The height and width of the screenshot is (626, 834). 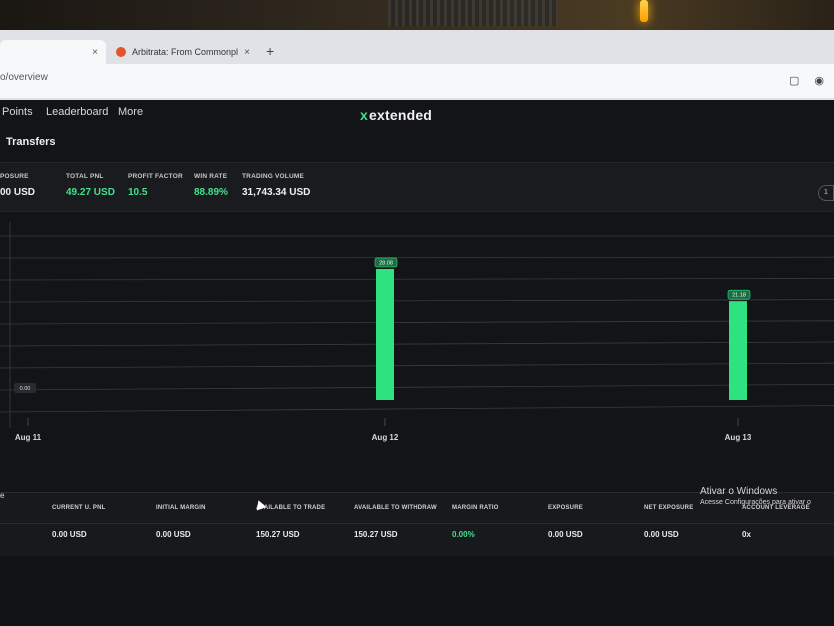 I want to click on table-header-cell: CURRENT U. PNL, so click(x=79, y=508).